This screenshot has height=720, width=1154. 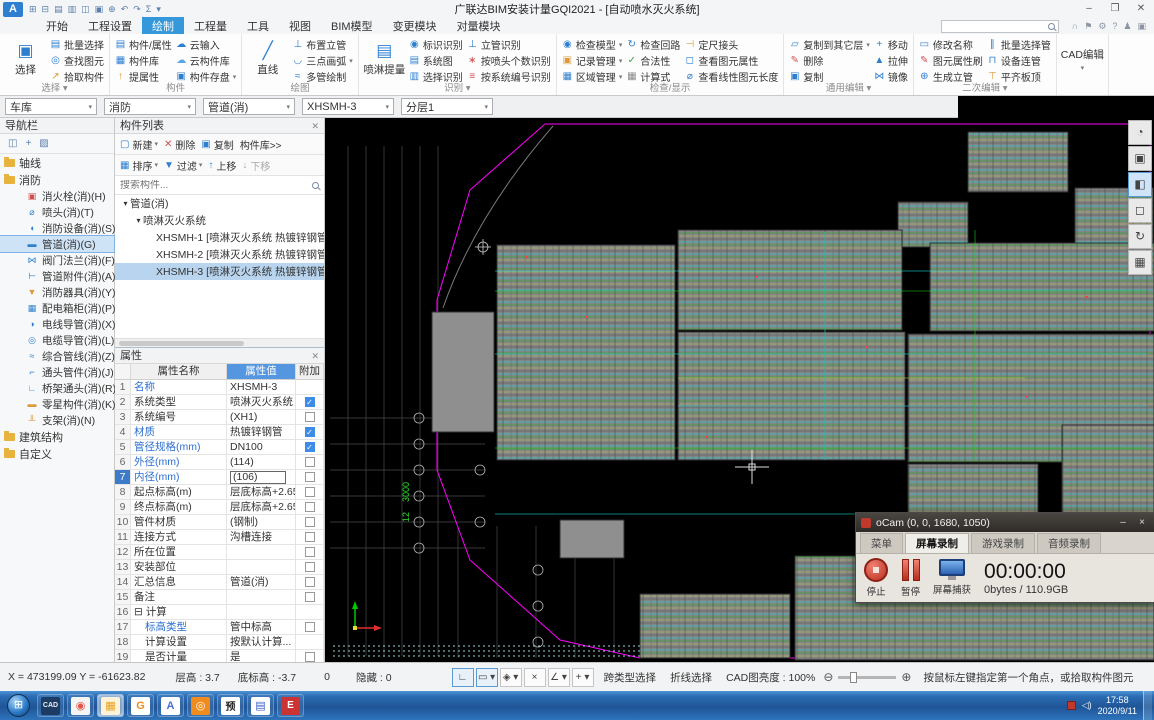 What do you see at coordinates (58, 404) in the screenshot?
I see `sidebar-item-零星构件(消)(K): ▬ 零星构件(消)(K)` at bounding box center [58, 404].